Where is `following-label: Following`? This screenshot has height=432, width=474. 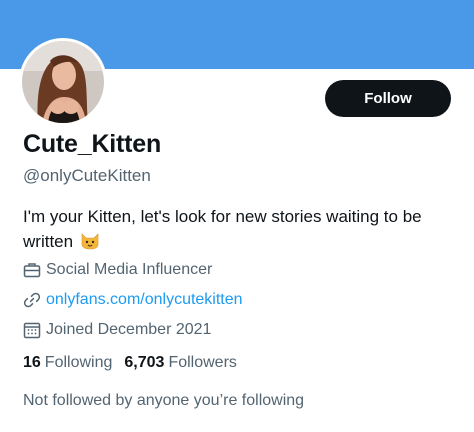 following-label: Following is located at coordinates (78, 362).